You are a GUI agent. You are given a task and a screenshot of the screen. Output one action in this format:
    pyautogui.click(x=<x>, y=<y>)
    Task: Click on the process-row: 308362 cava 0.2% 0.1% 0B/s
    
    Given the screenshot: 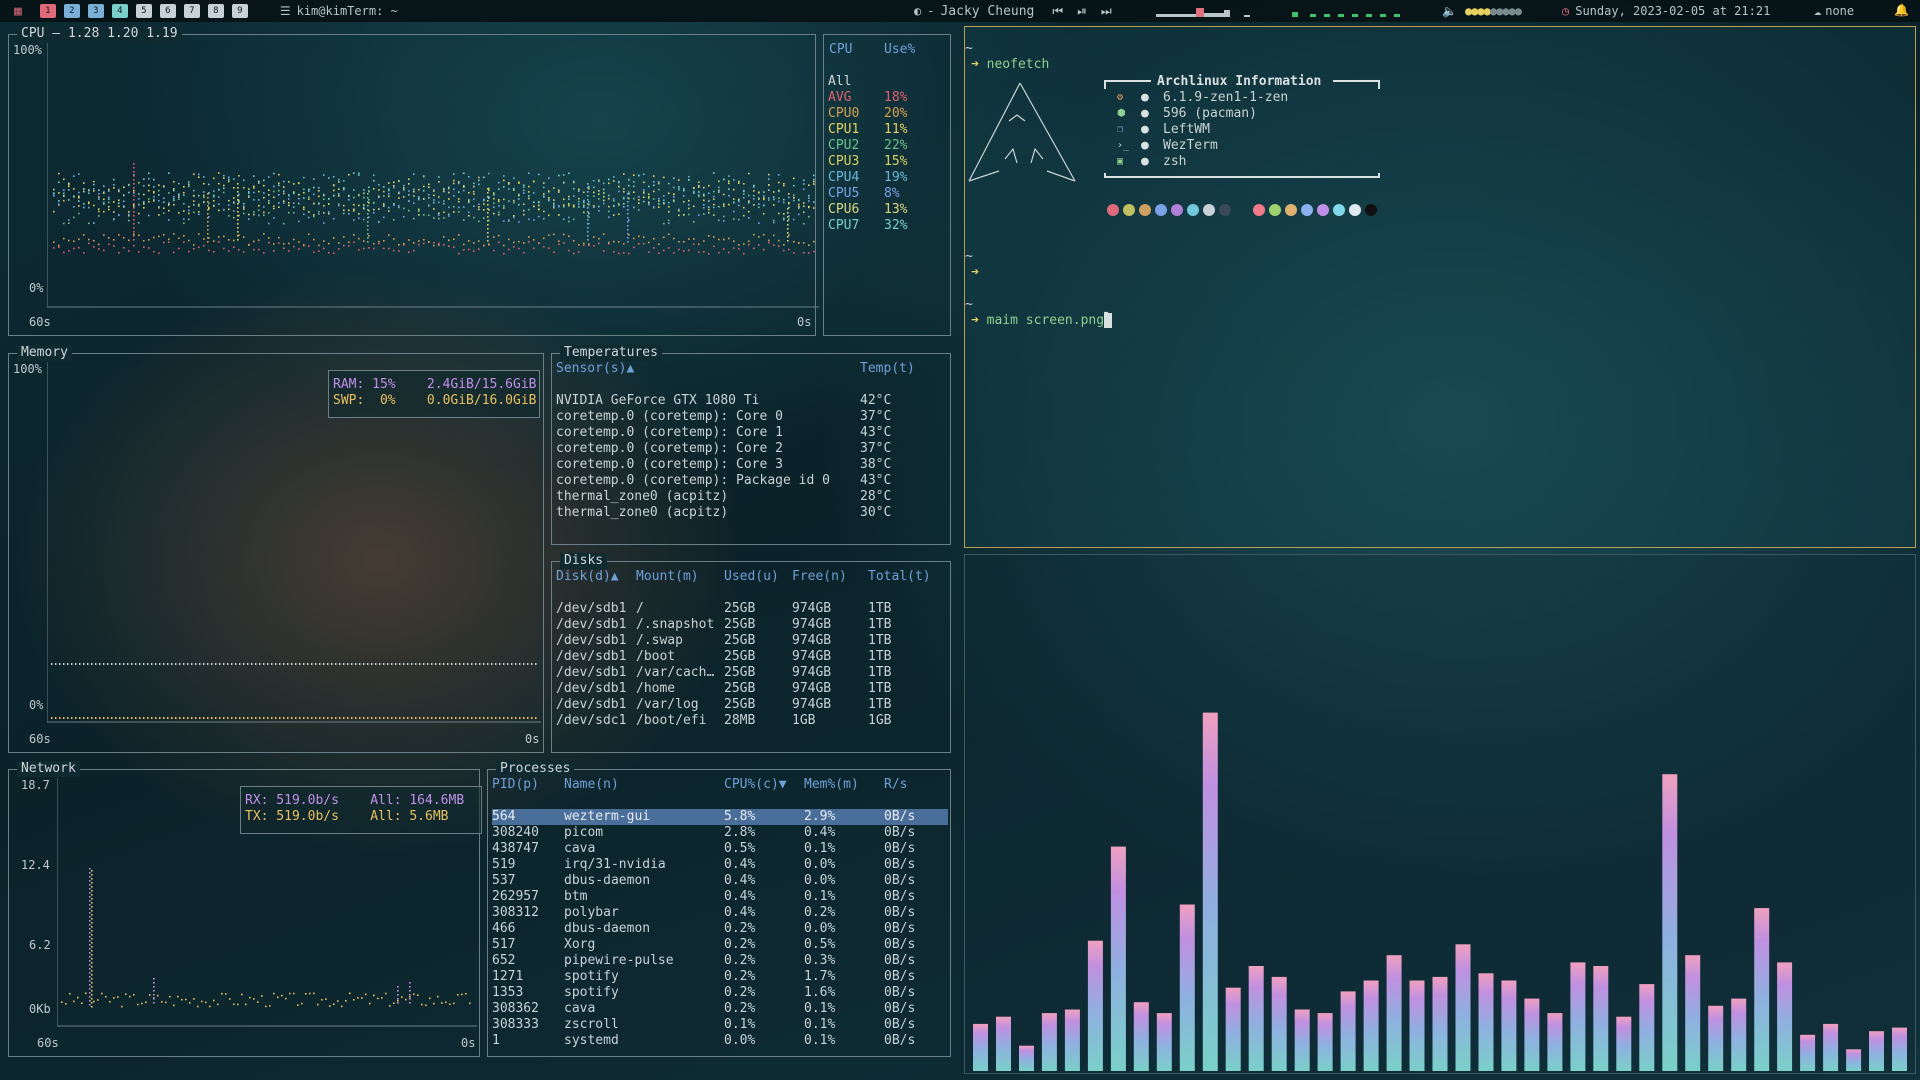 What is the action you would take?
    pyautogui.click(x=720, y=1009)
    